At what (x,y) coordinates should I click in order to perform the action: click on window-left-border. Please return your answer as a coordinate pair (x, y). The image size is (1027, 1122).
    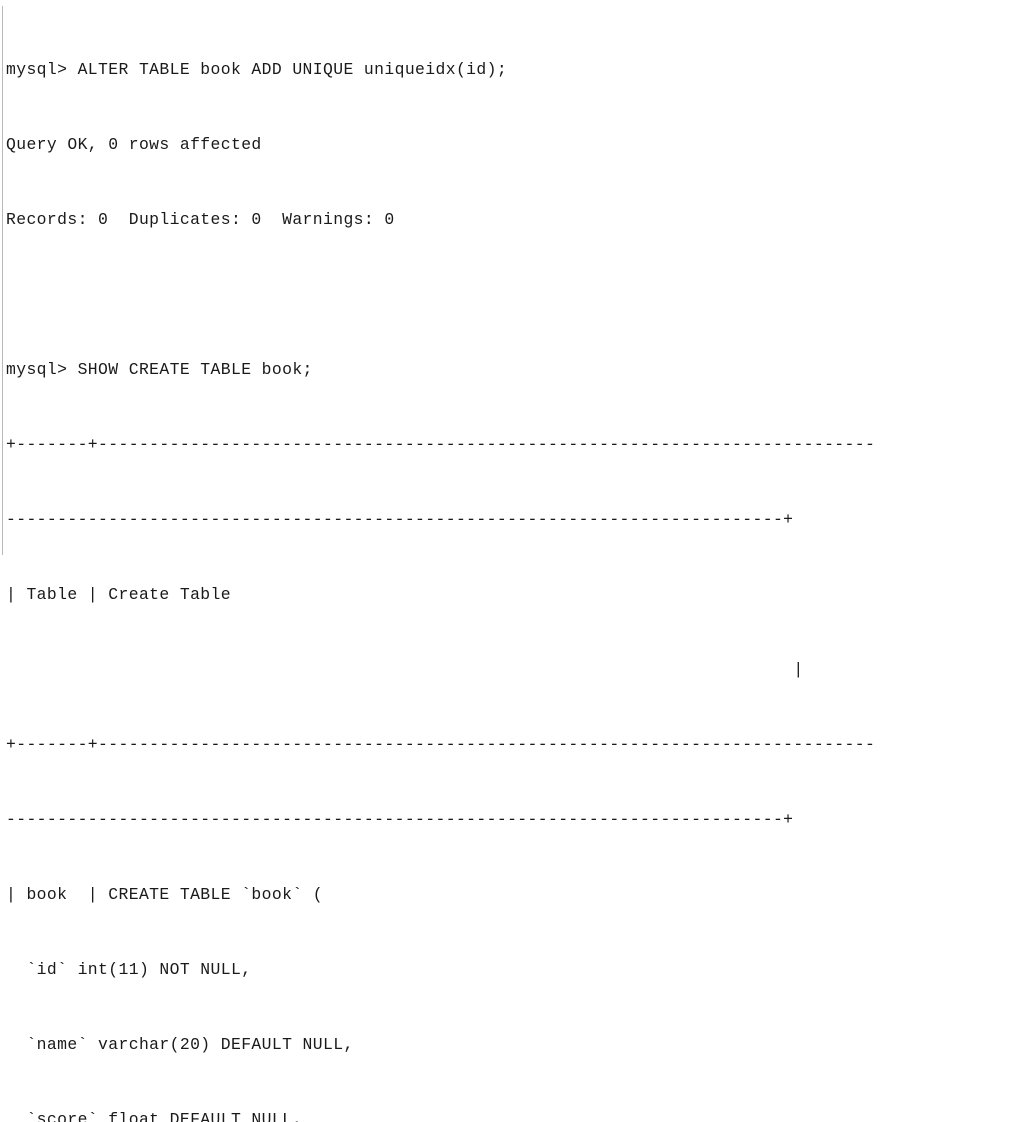
    Looking at the image, I should click on (2, 280).